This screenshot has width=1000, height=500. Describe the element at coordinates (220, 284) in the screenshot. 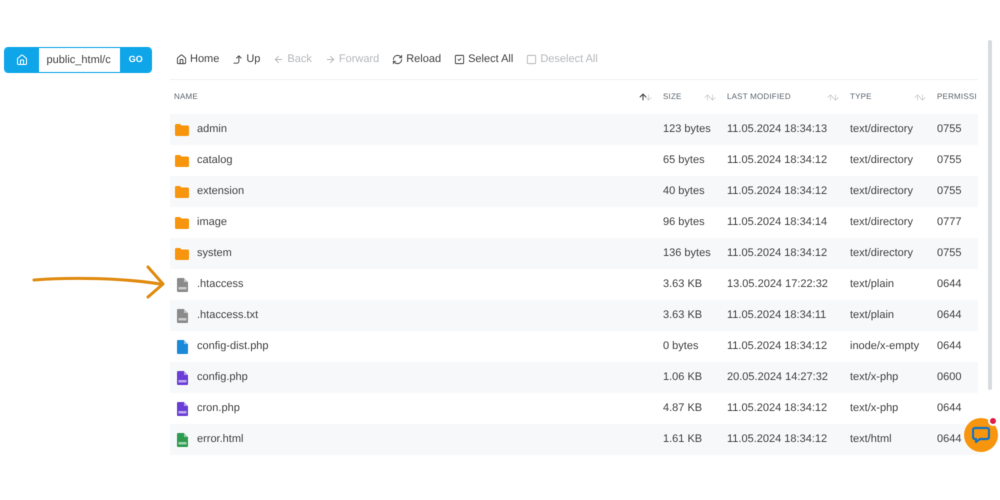

I see `file-name: .htaccess` at that location.